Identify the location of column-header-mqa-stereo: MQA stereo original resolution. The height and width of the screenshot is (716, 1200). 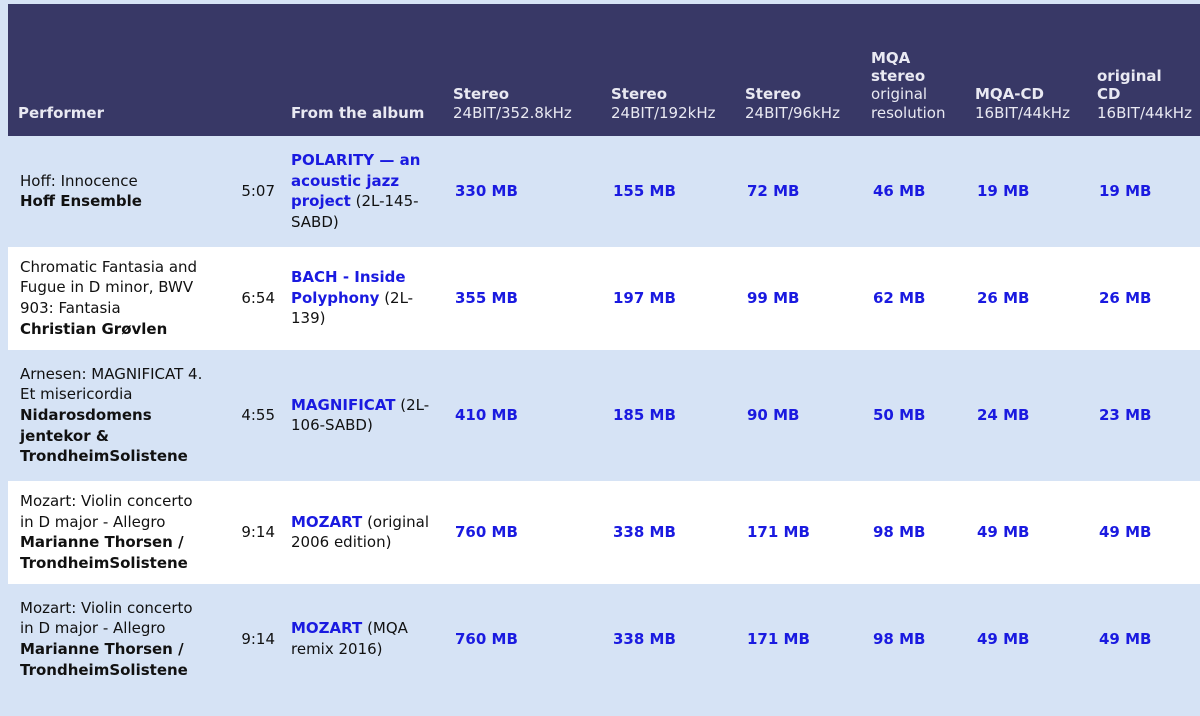
(913, 70).